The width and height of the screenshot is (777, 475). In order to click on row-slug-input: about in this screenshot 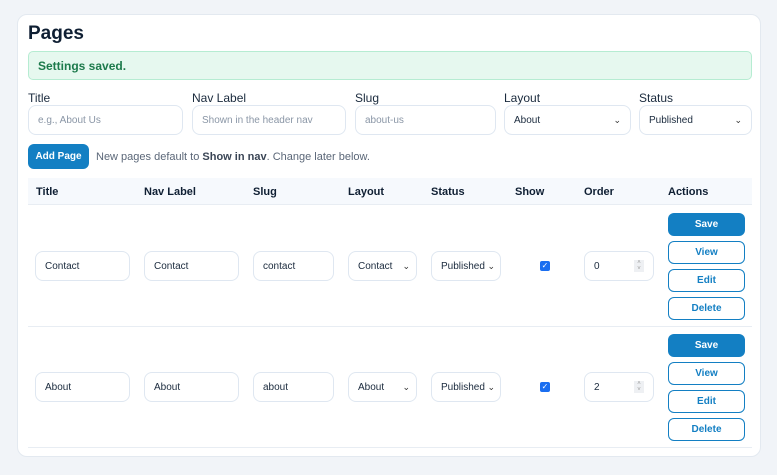, I will do `click(293, 387)`.